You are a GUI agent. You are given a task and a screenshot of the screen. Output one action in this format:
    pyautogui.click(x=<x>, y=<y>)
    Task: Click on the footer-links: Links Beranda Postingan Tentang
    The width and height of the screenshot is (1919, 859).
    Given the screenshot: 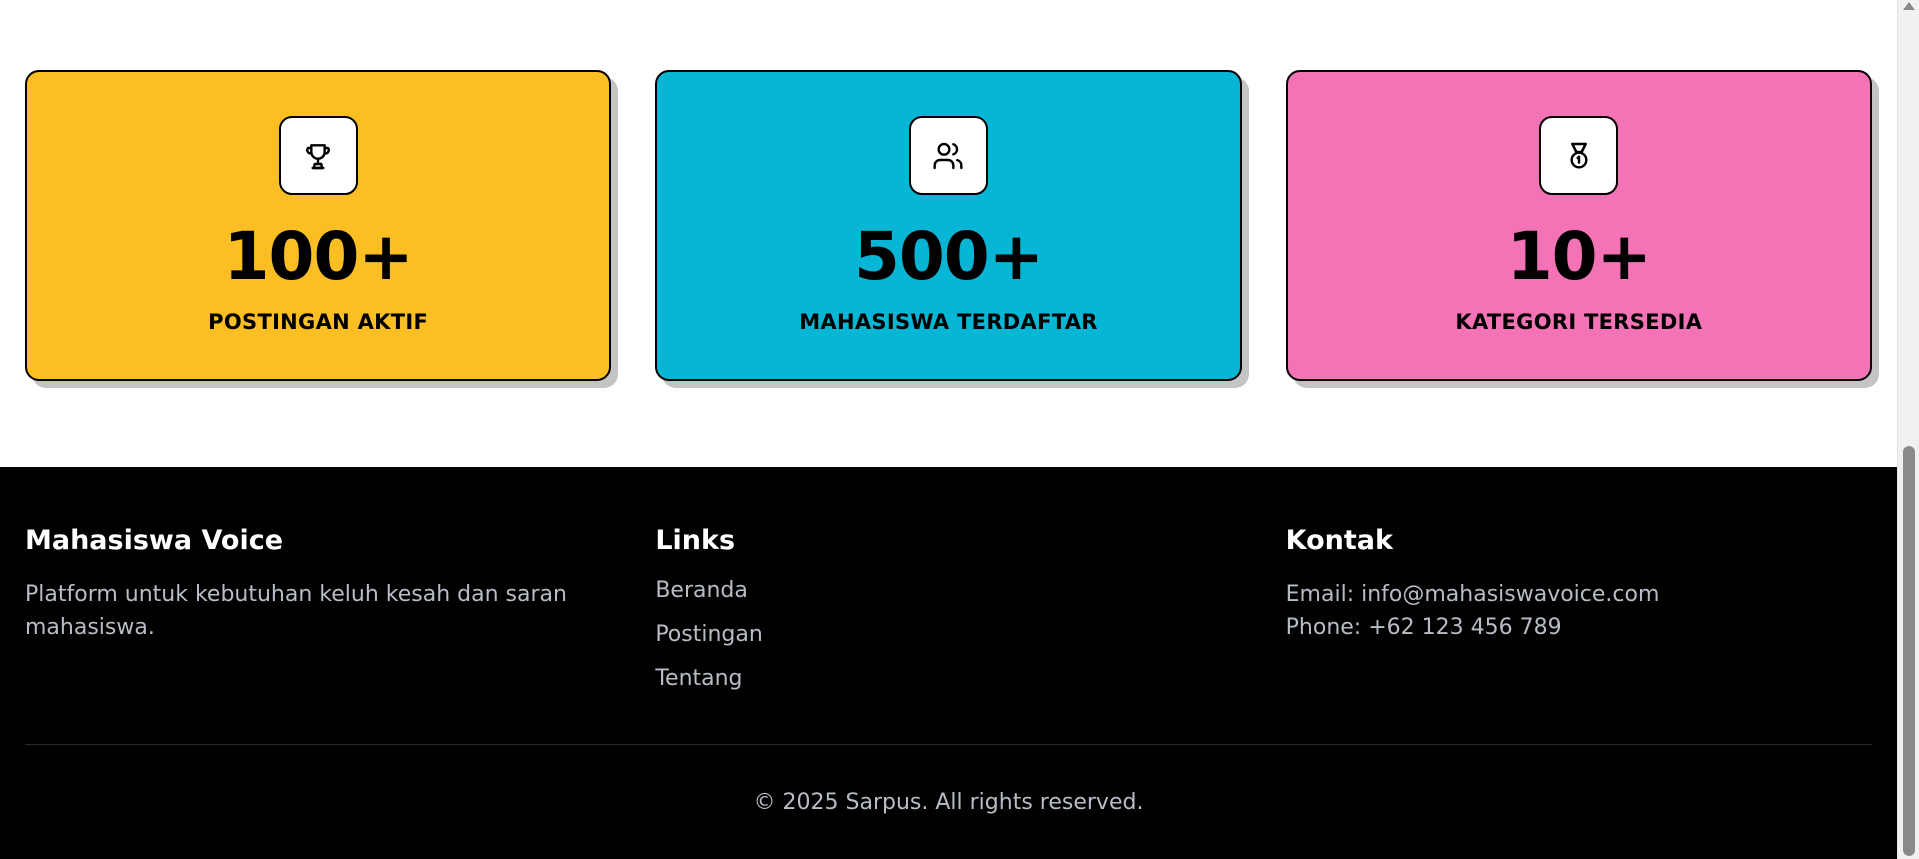 What is the action you would take?
    pyautogui.click(x=948, y=617)
    